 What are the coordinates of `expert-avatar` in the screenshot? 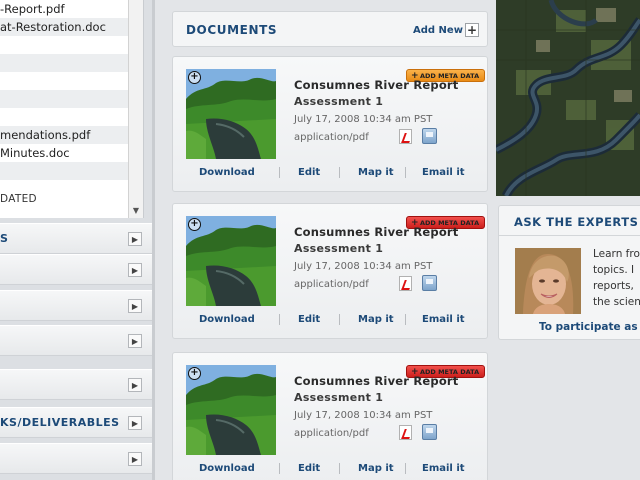 It's located at (548, 281).